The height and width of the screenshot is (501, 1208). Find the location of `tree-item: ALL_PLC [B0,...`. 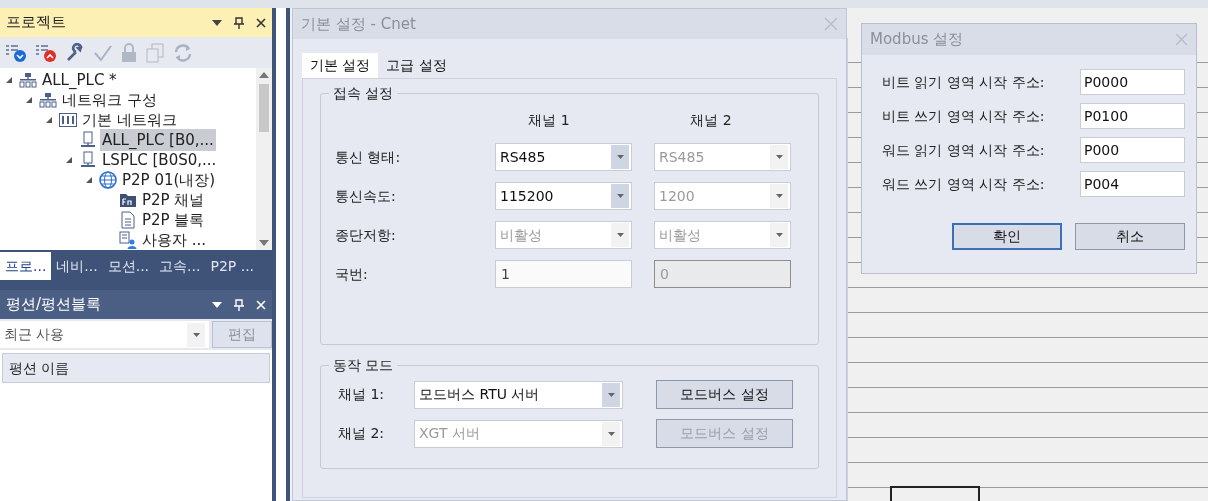

tree-item: ALL_PLC [B0,... is located at coordinates (158, 140).